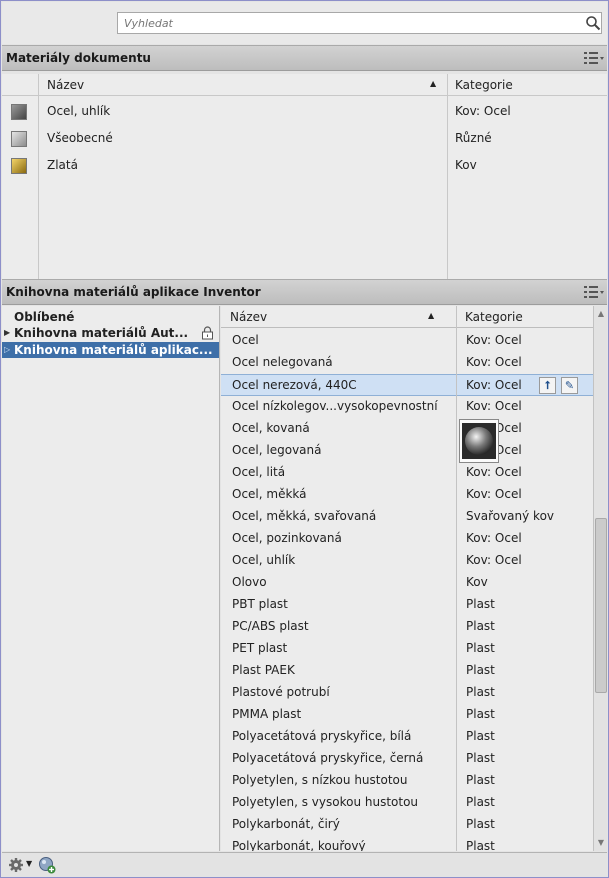 The image size is (609, 878). What do you see at coordinates (304, 139) in the screenshot?
I see `document-material-row: Všeobecné Různé` at bounding box center [304, 139].